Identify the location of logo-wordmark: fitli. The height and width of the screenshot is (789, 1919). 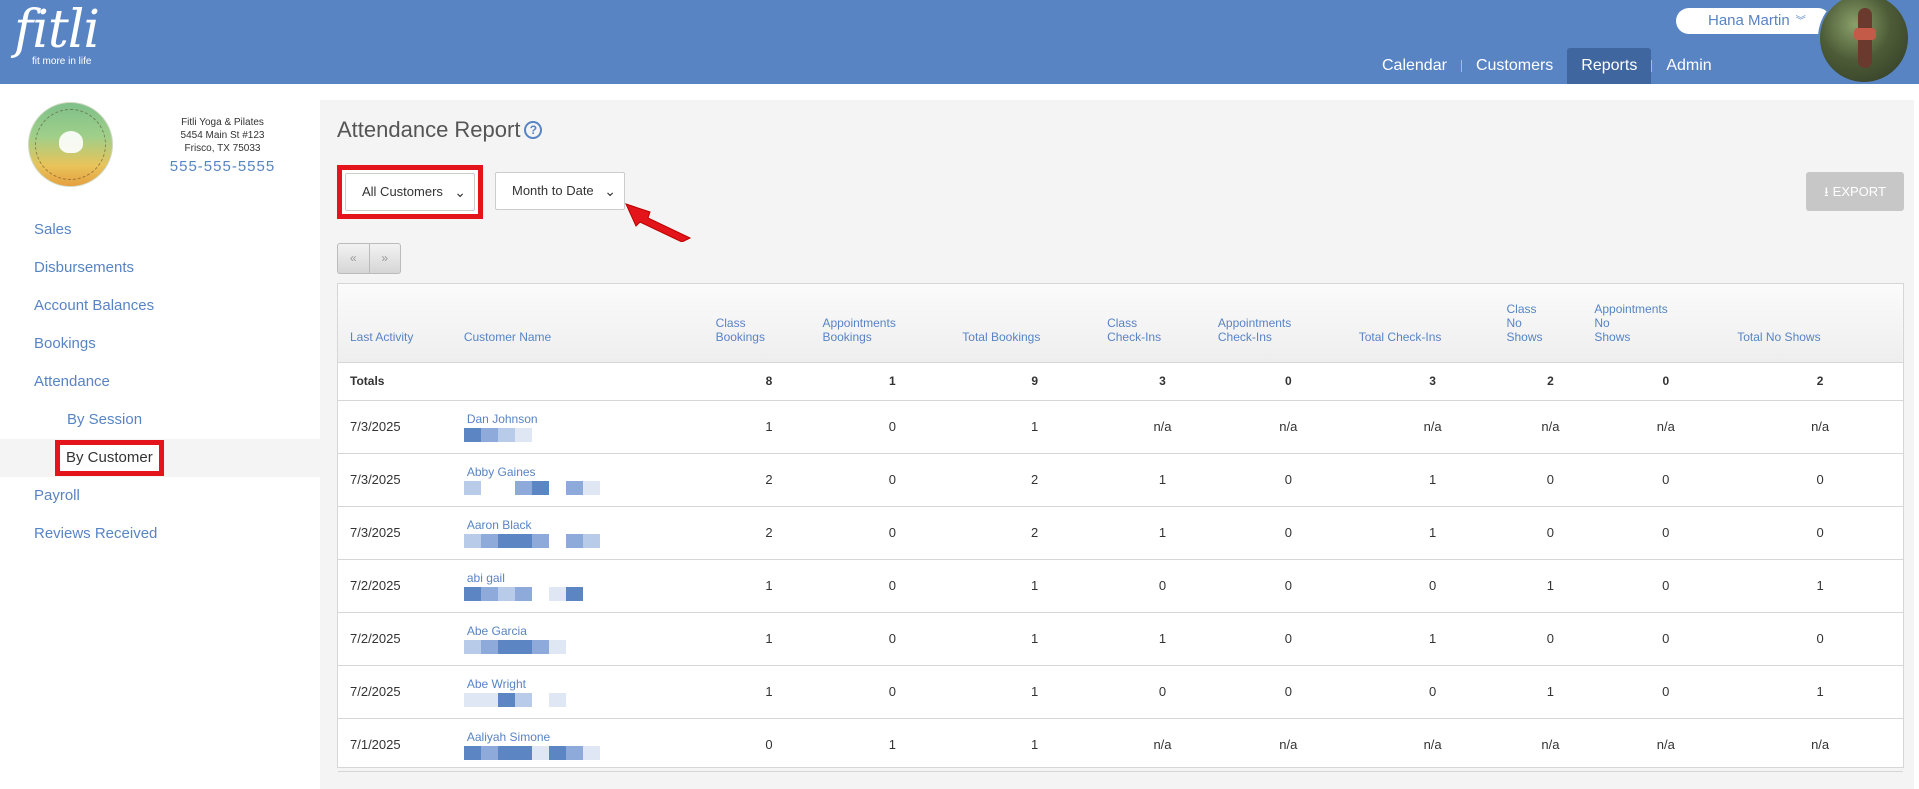
(57, 30).